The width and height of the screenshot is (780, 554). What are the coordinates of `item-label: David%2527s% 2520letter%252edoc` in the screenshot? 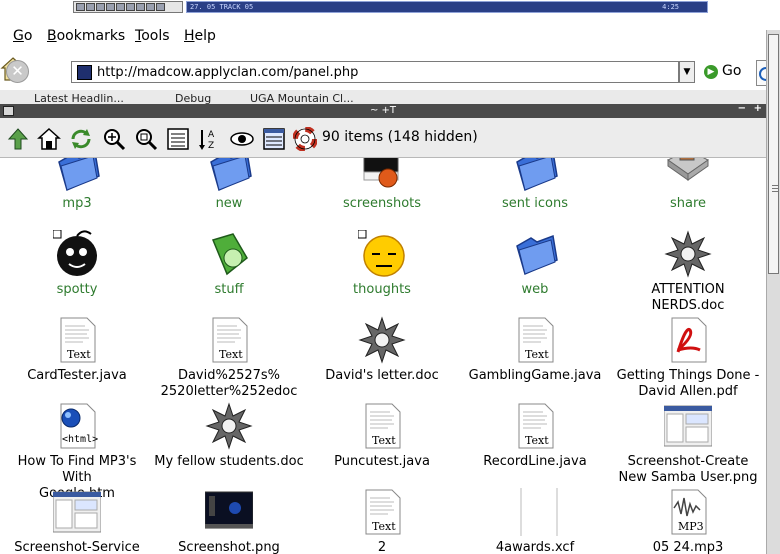 It's located at (229, 384).